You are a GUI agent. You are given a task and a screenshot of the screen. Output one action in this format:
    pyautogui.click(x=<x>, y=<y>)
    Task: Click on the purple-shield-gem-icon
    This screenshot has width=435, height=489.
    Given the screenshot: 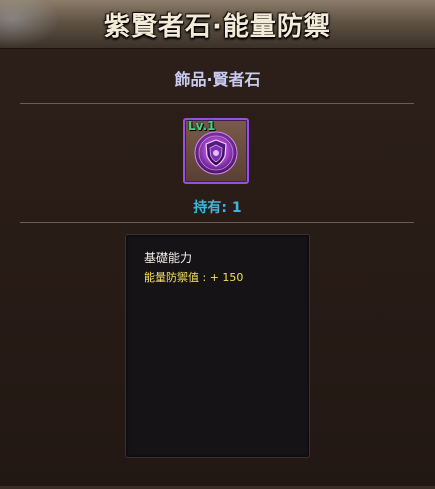 What is the action you would take?
    pyautogui.click(x=216, y=153)
    